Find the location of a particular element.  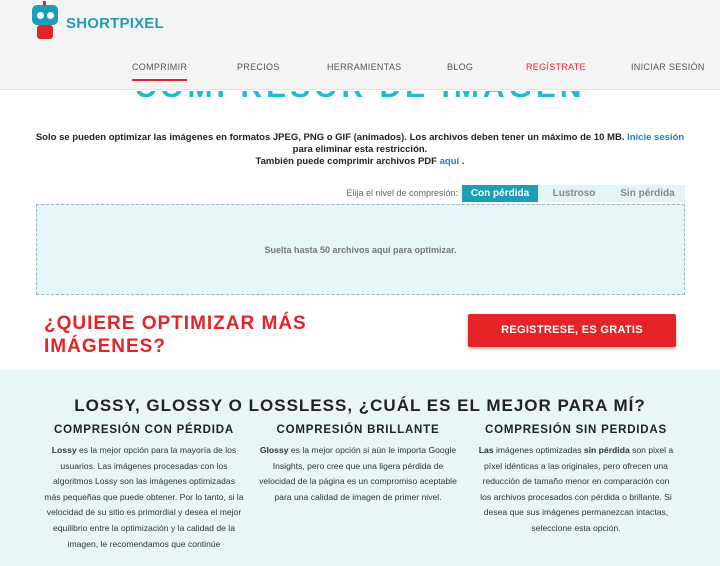

logo: SHORTPIXEL is located at coordinates (97, 22).